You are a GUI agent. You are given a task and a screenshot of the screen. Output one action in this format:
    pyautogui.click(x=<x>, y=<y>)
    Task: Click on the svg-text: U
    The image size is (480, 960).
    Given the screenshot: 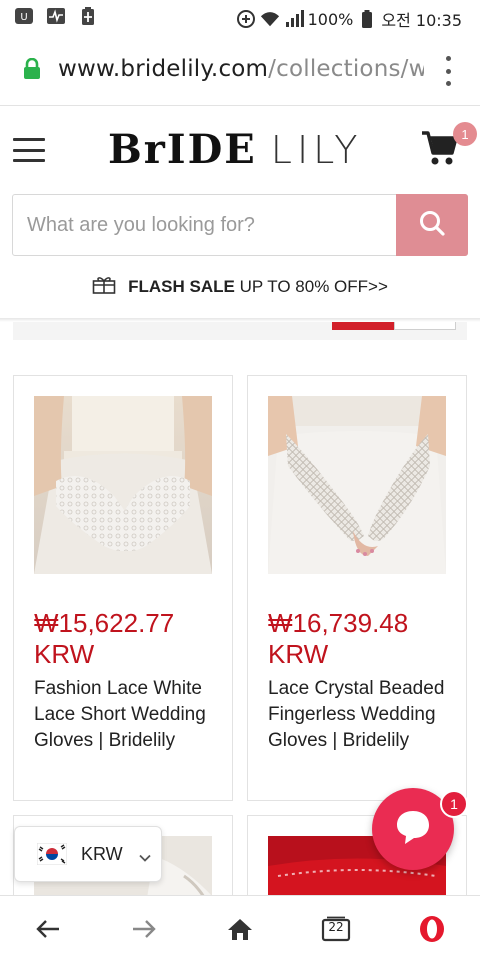 What is the action you would take?
    pyautogui.click(x=23, y=17)
    